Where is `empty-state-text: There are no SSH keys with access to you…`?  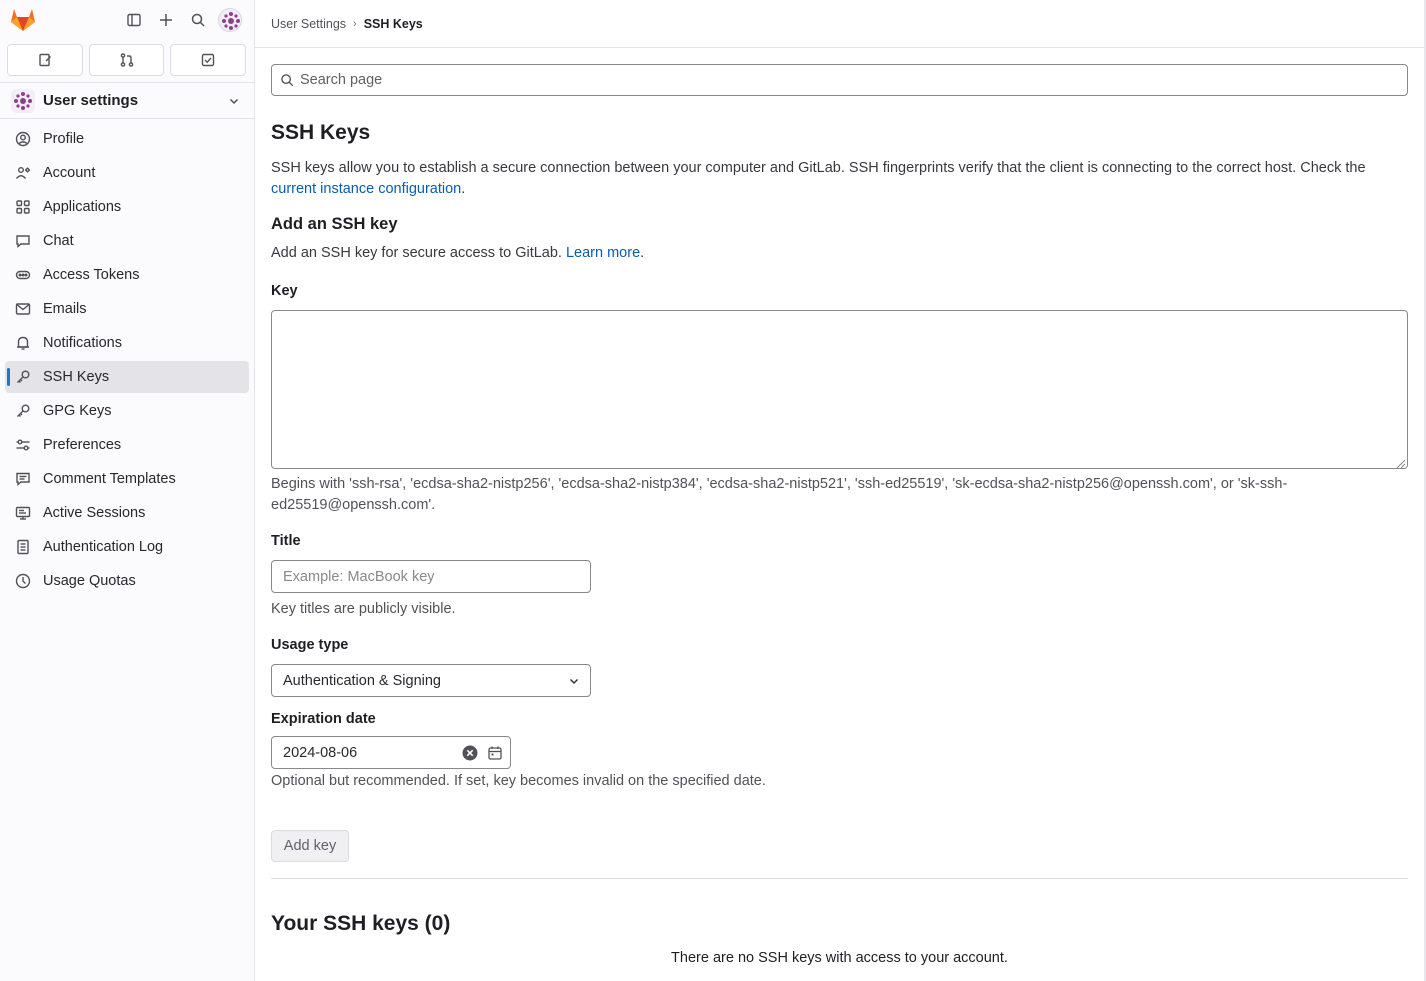
empty-state-text: There are no SSH keys with access to you… is located at coordinates (839, 958).